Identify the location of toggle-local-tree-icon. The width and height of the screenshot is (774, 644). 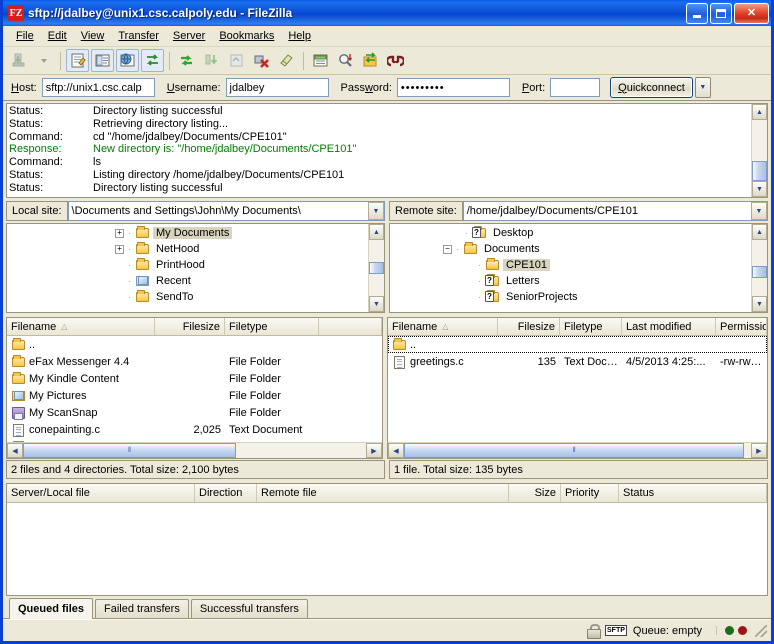
(102, 60).